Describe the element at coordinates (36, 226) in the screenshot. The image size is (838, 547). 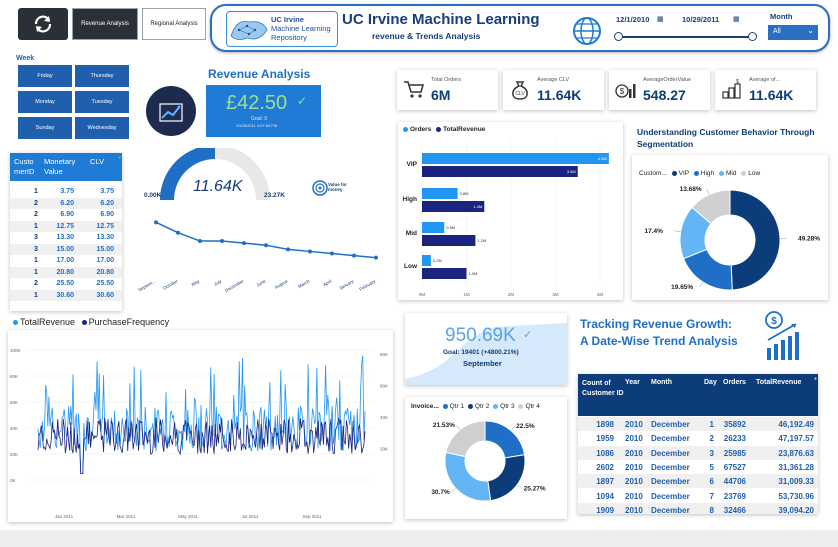
I see `cell-customer-id: 1` at that location.